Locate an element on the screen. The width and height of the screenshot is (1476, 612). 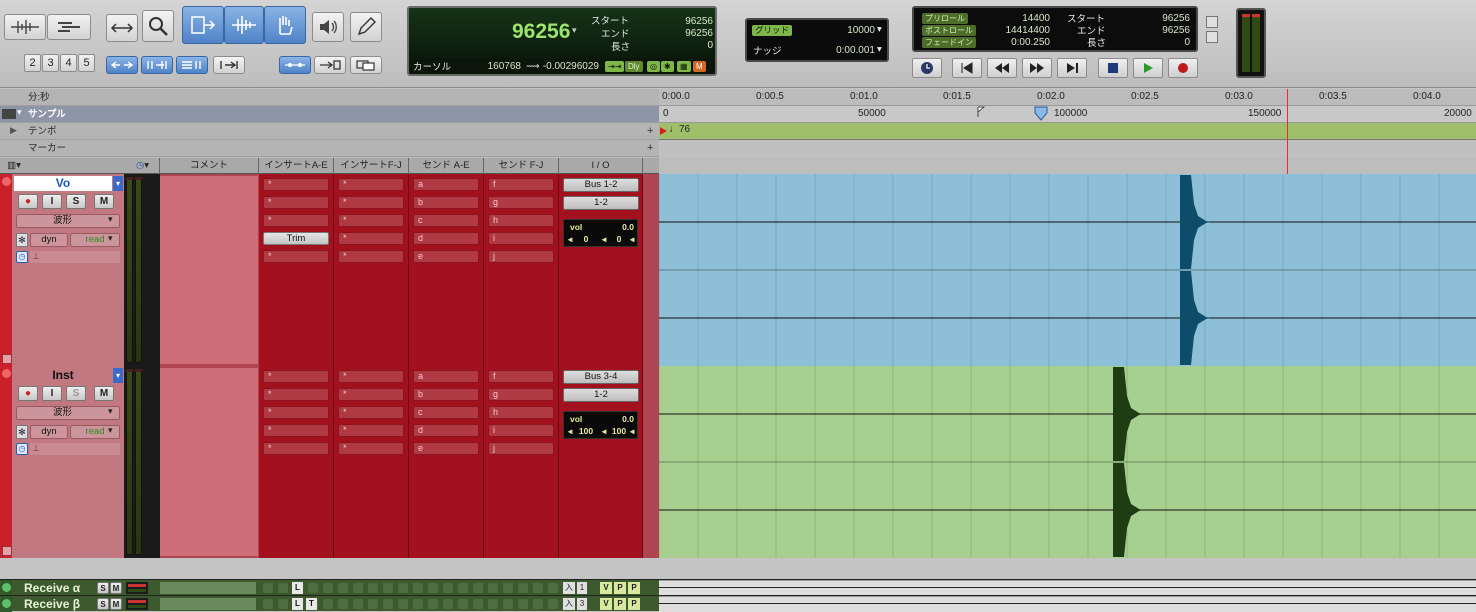
receive-name: Receive β is located at coordinates (54, 604).